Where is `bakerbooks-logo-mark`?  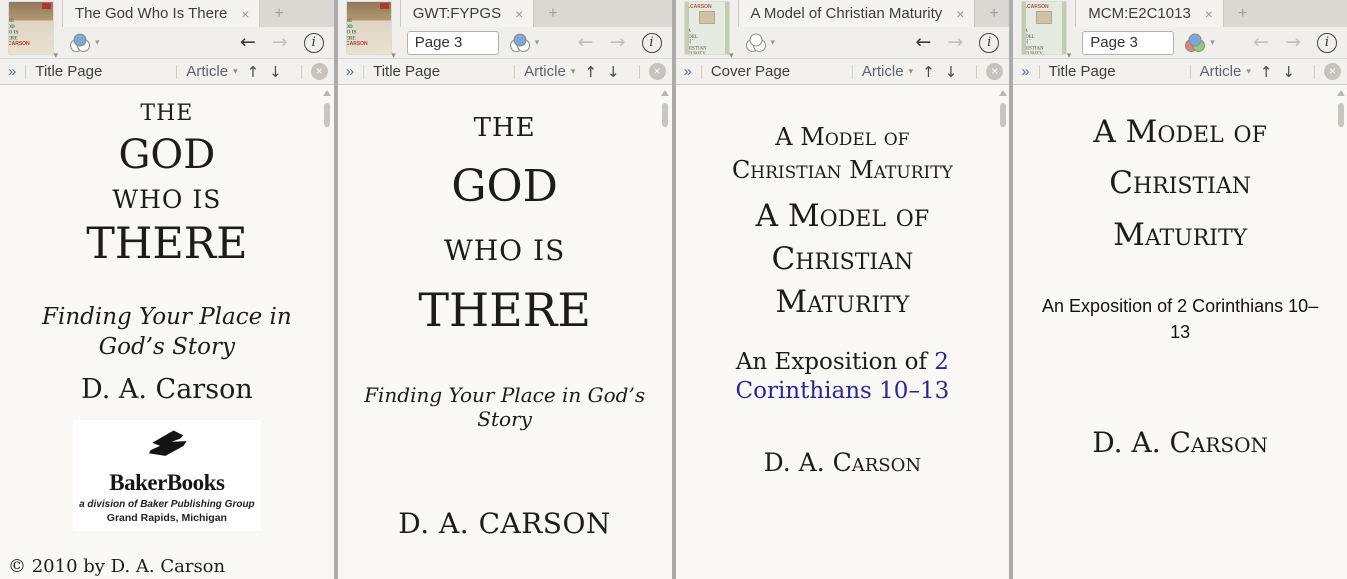
bakerbooks-logo-mark is located at coordinates (167, 443).